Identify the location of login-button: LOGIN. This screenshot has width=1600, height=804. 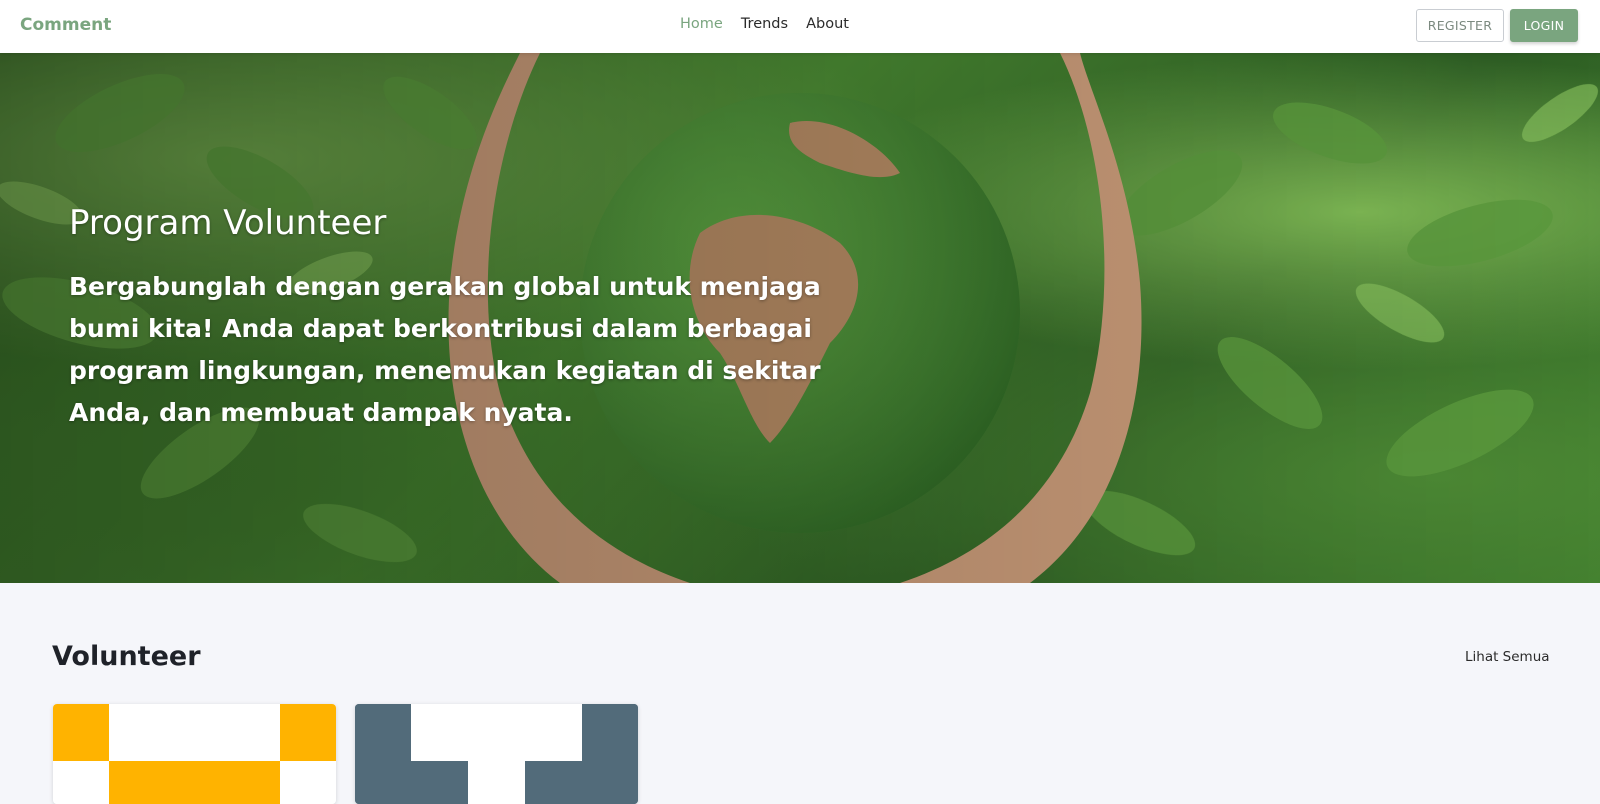
(1544, 25).